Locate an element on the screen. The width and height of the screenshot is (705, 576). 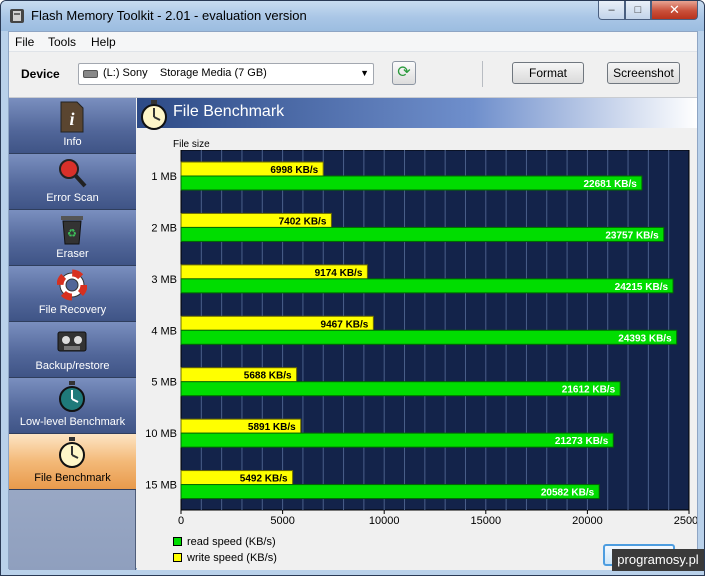
watermark: programosy.pl is located at coordinates (658, 560).